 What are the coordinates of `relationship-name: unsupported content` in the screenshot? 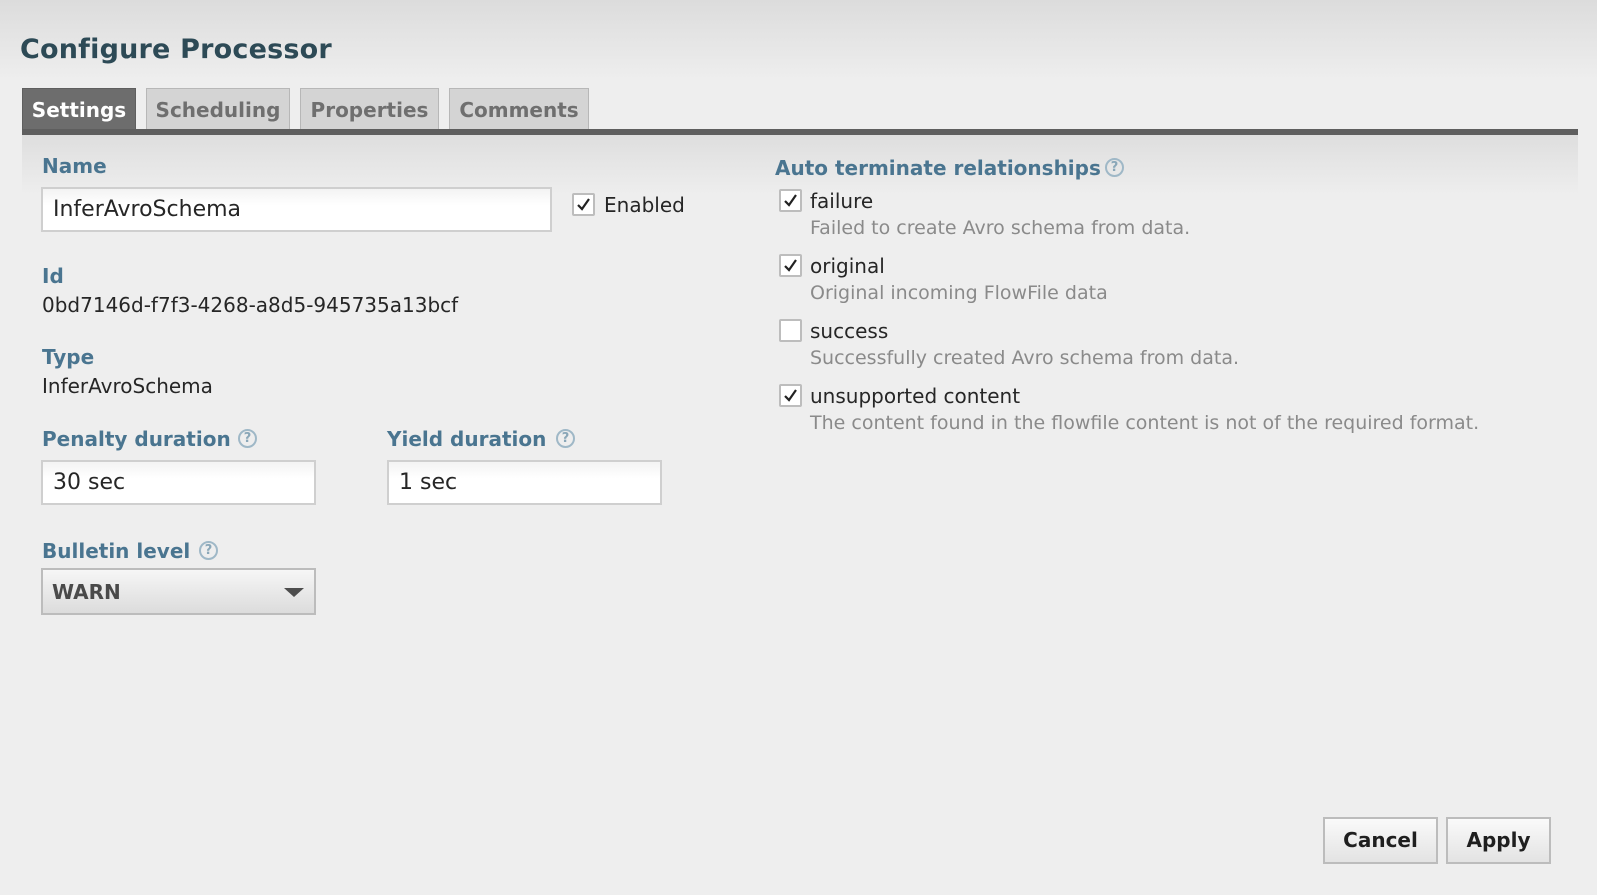 It's located at (915, 396).